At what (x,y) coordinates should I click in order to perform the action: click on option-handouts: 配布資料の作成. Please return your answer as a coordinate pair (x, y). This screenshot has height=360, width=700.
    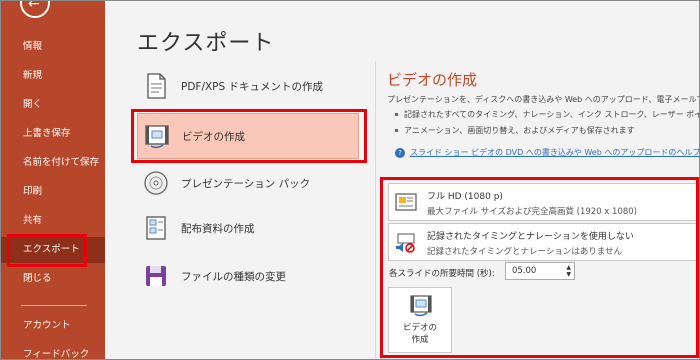
    Looking at the image, I should click on (248, 229).